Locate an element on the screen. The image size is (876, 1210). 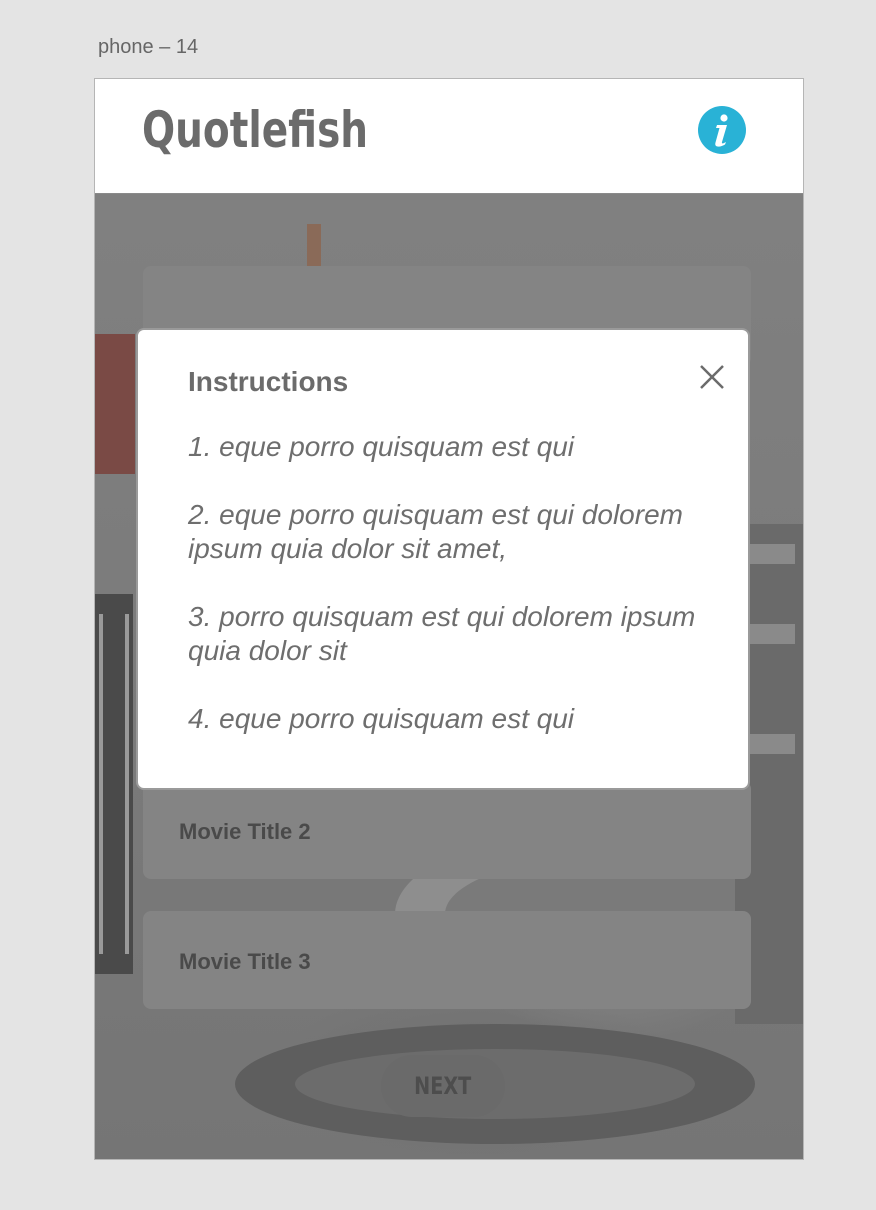
info-icon is located at coordinates (721, 130).